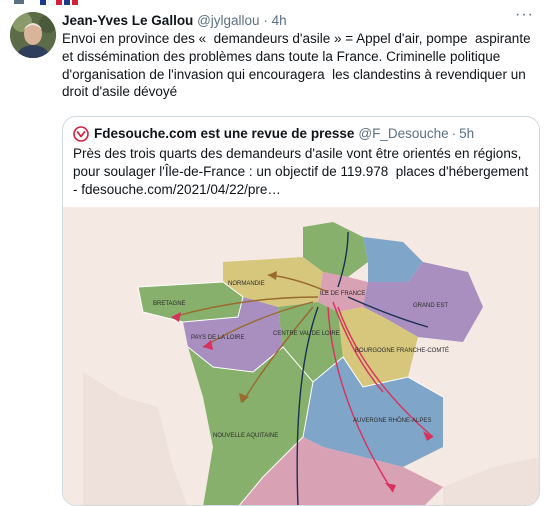 The height and width of the screenshot is (506, 550). I want to click on author-name: Jean-Yves Le Gallou, so click(127, 20).